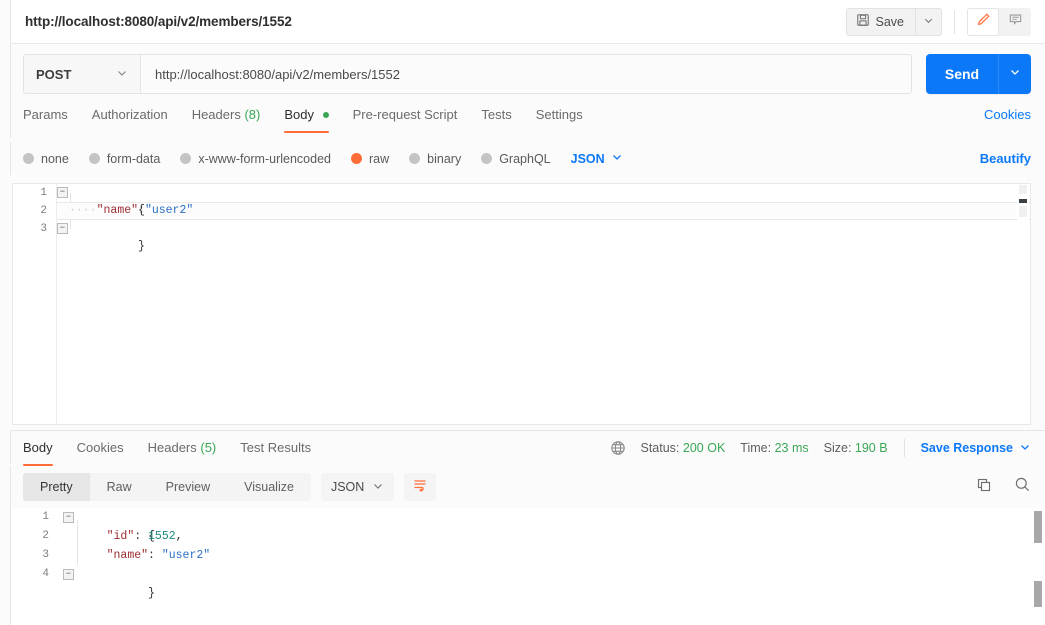 This screenshot has height=625, width=1045. What do you see at coordinates (306, 118) in the screenshot?
I see `tab-body: Body` at bounding box center [306, 118].